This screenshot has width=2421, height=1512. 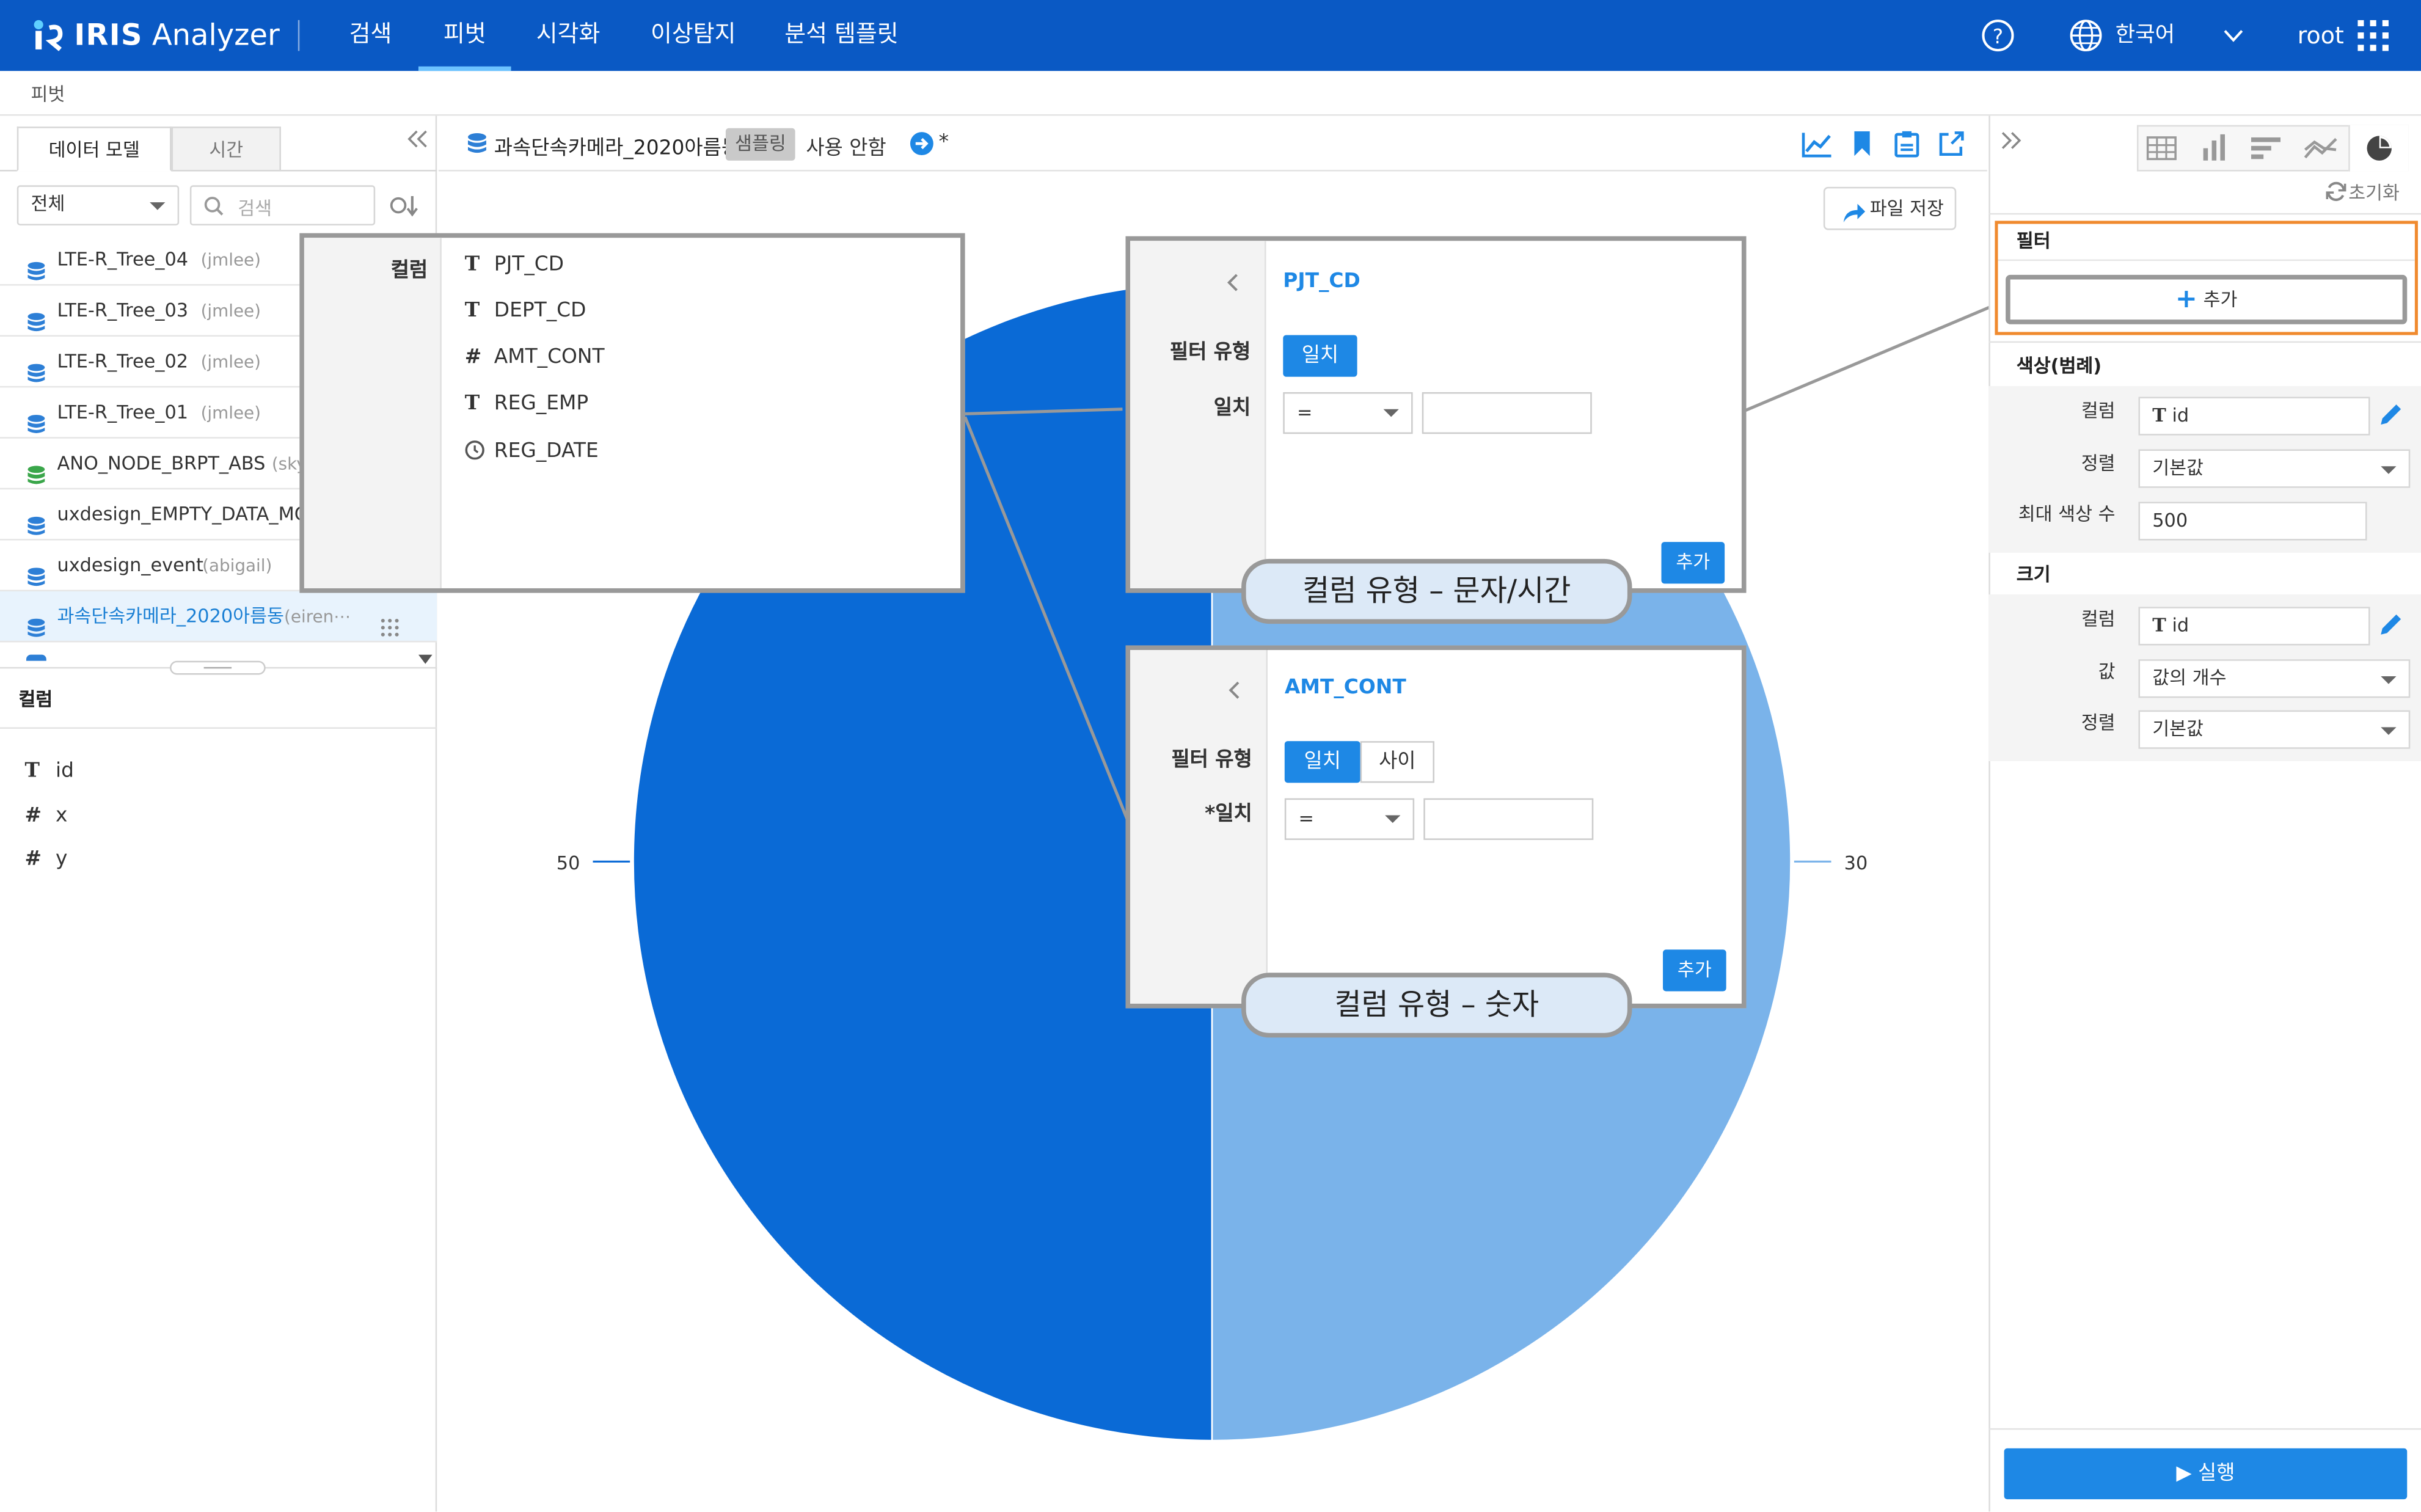 I want to click on filter-add-label: 추가, so click(x=2220, y=300).